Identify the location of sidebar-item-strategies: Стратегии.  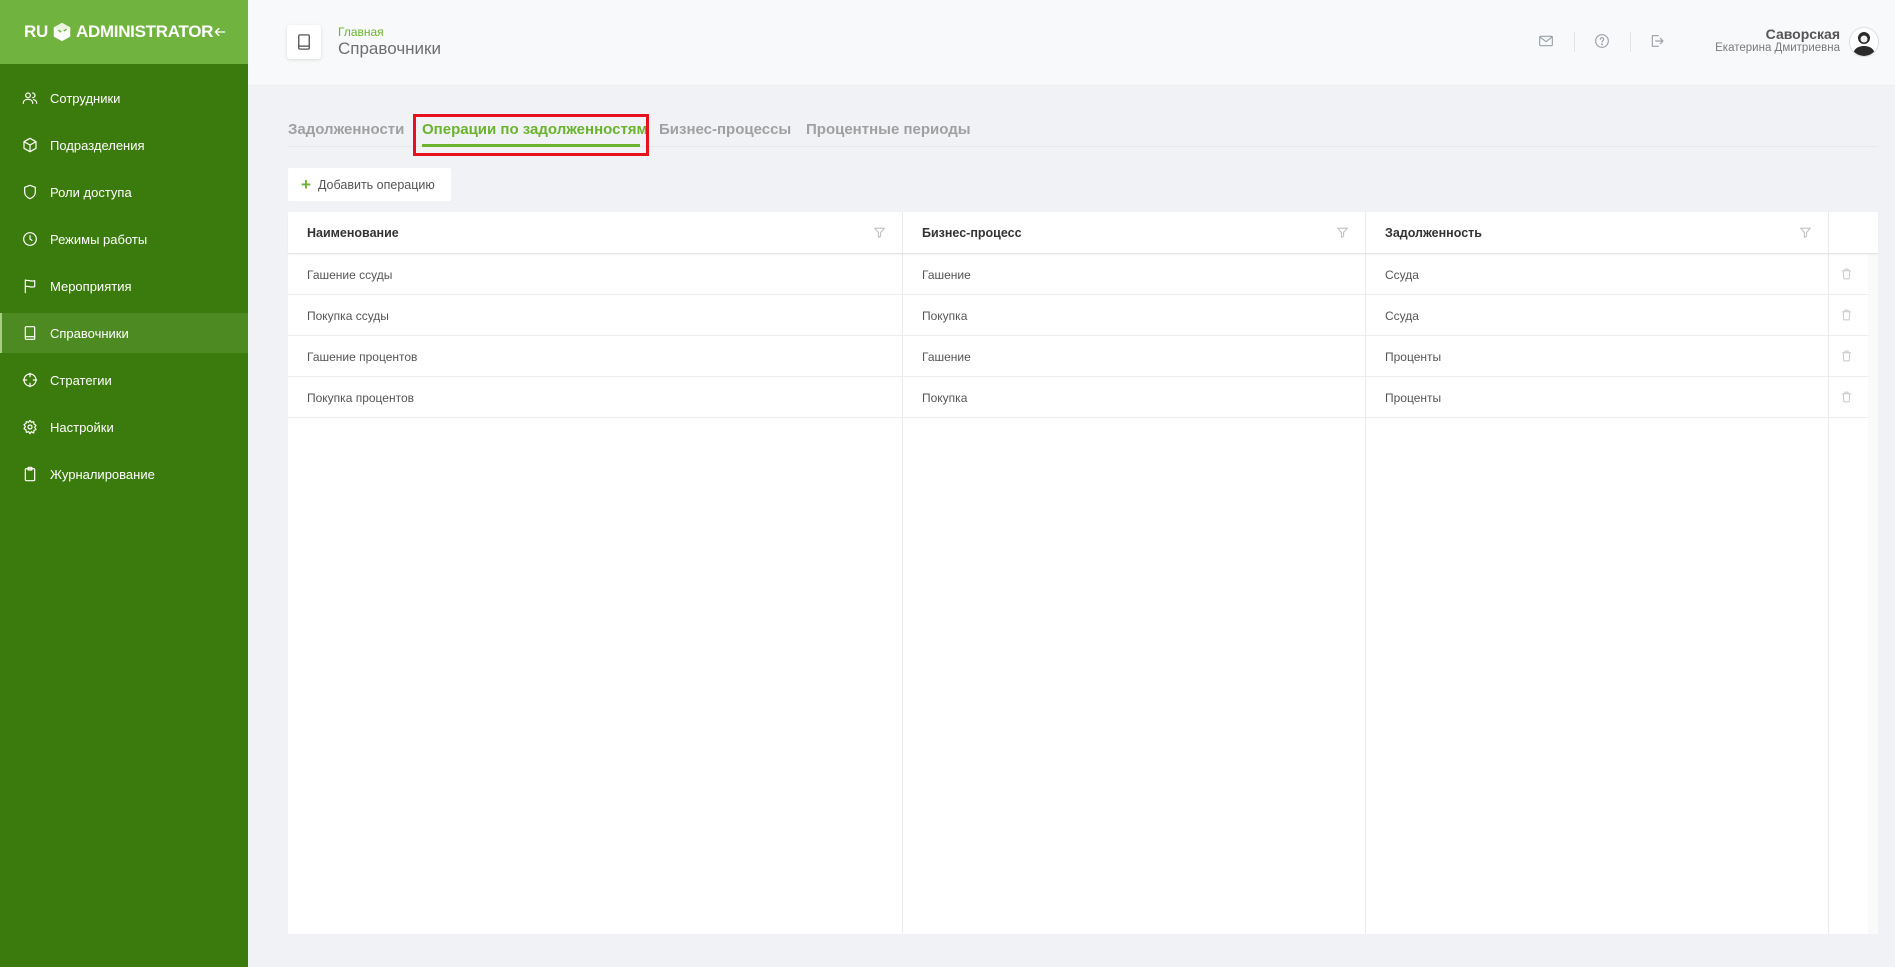
(124, 380).